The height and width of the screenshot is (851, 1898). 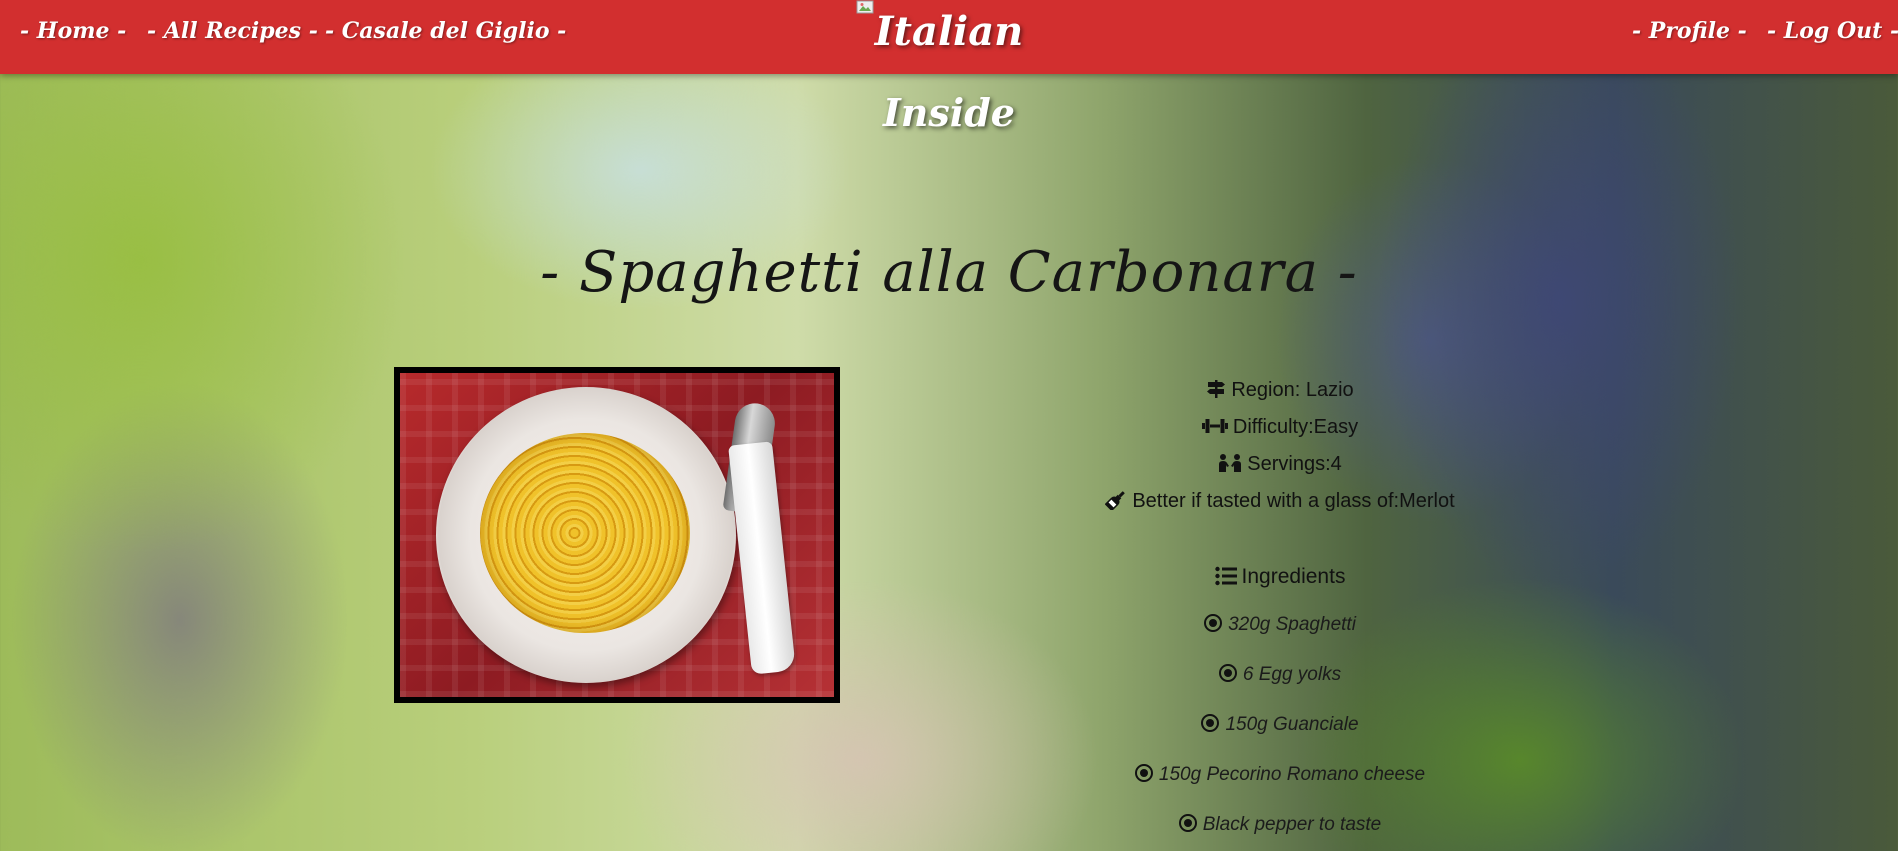 What do you see at coordinates (585, 533) in the screenshot?
I see `pasta-graphic` at bounding box center [585, 533].